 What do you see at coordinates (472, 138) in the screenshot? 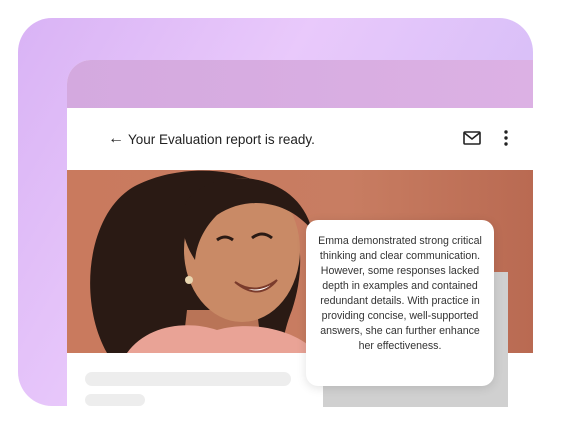
I see `mail-icon` at bounding box center [472, 138].